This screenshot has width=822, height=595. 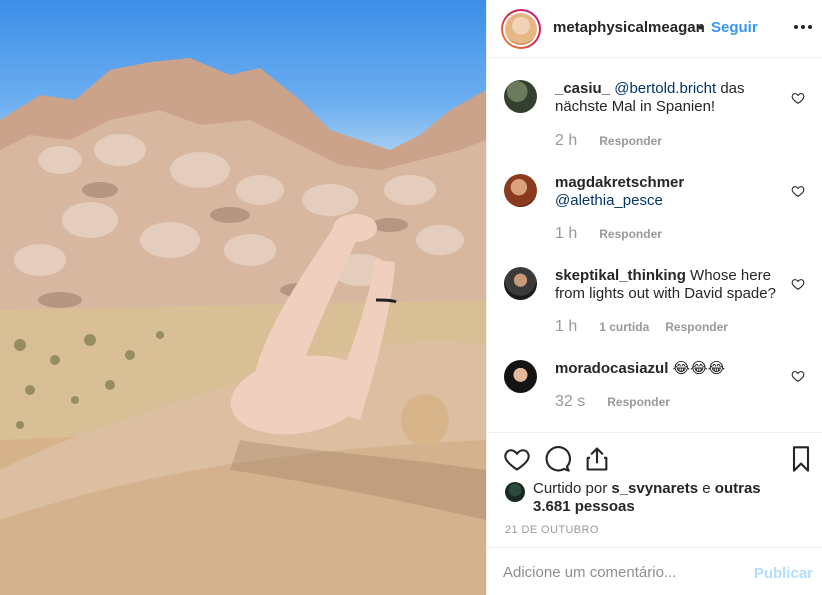 I want to click on comment-meta: 1 h 1 curtida Responder, so click(x=649, y=327).